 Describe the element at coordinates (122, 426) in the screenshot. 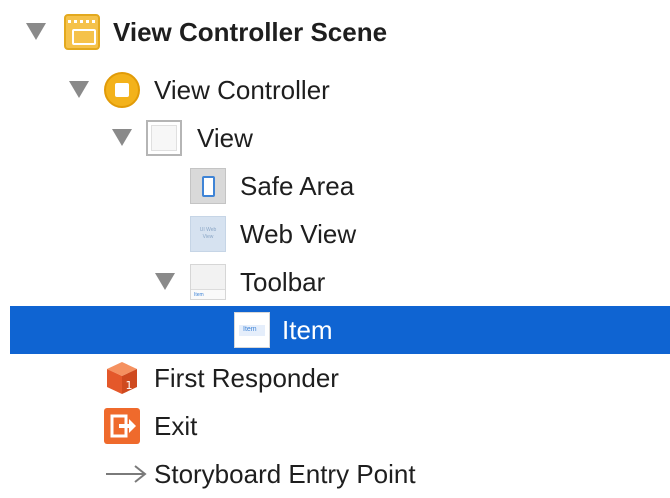

I see `exit-icon` at that location.